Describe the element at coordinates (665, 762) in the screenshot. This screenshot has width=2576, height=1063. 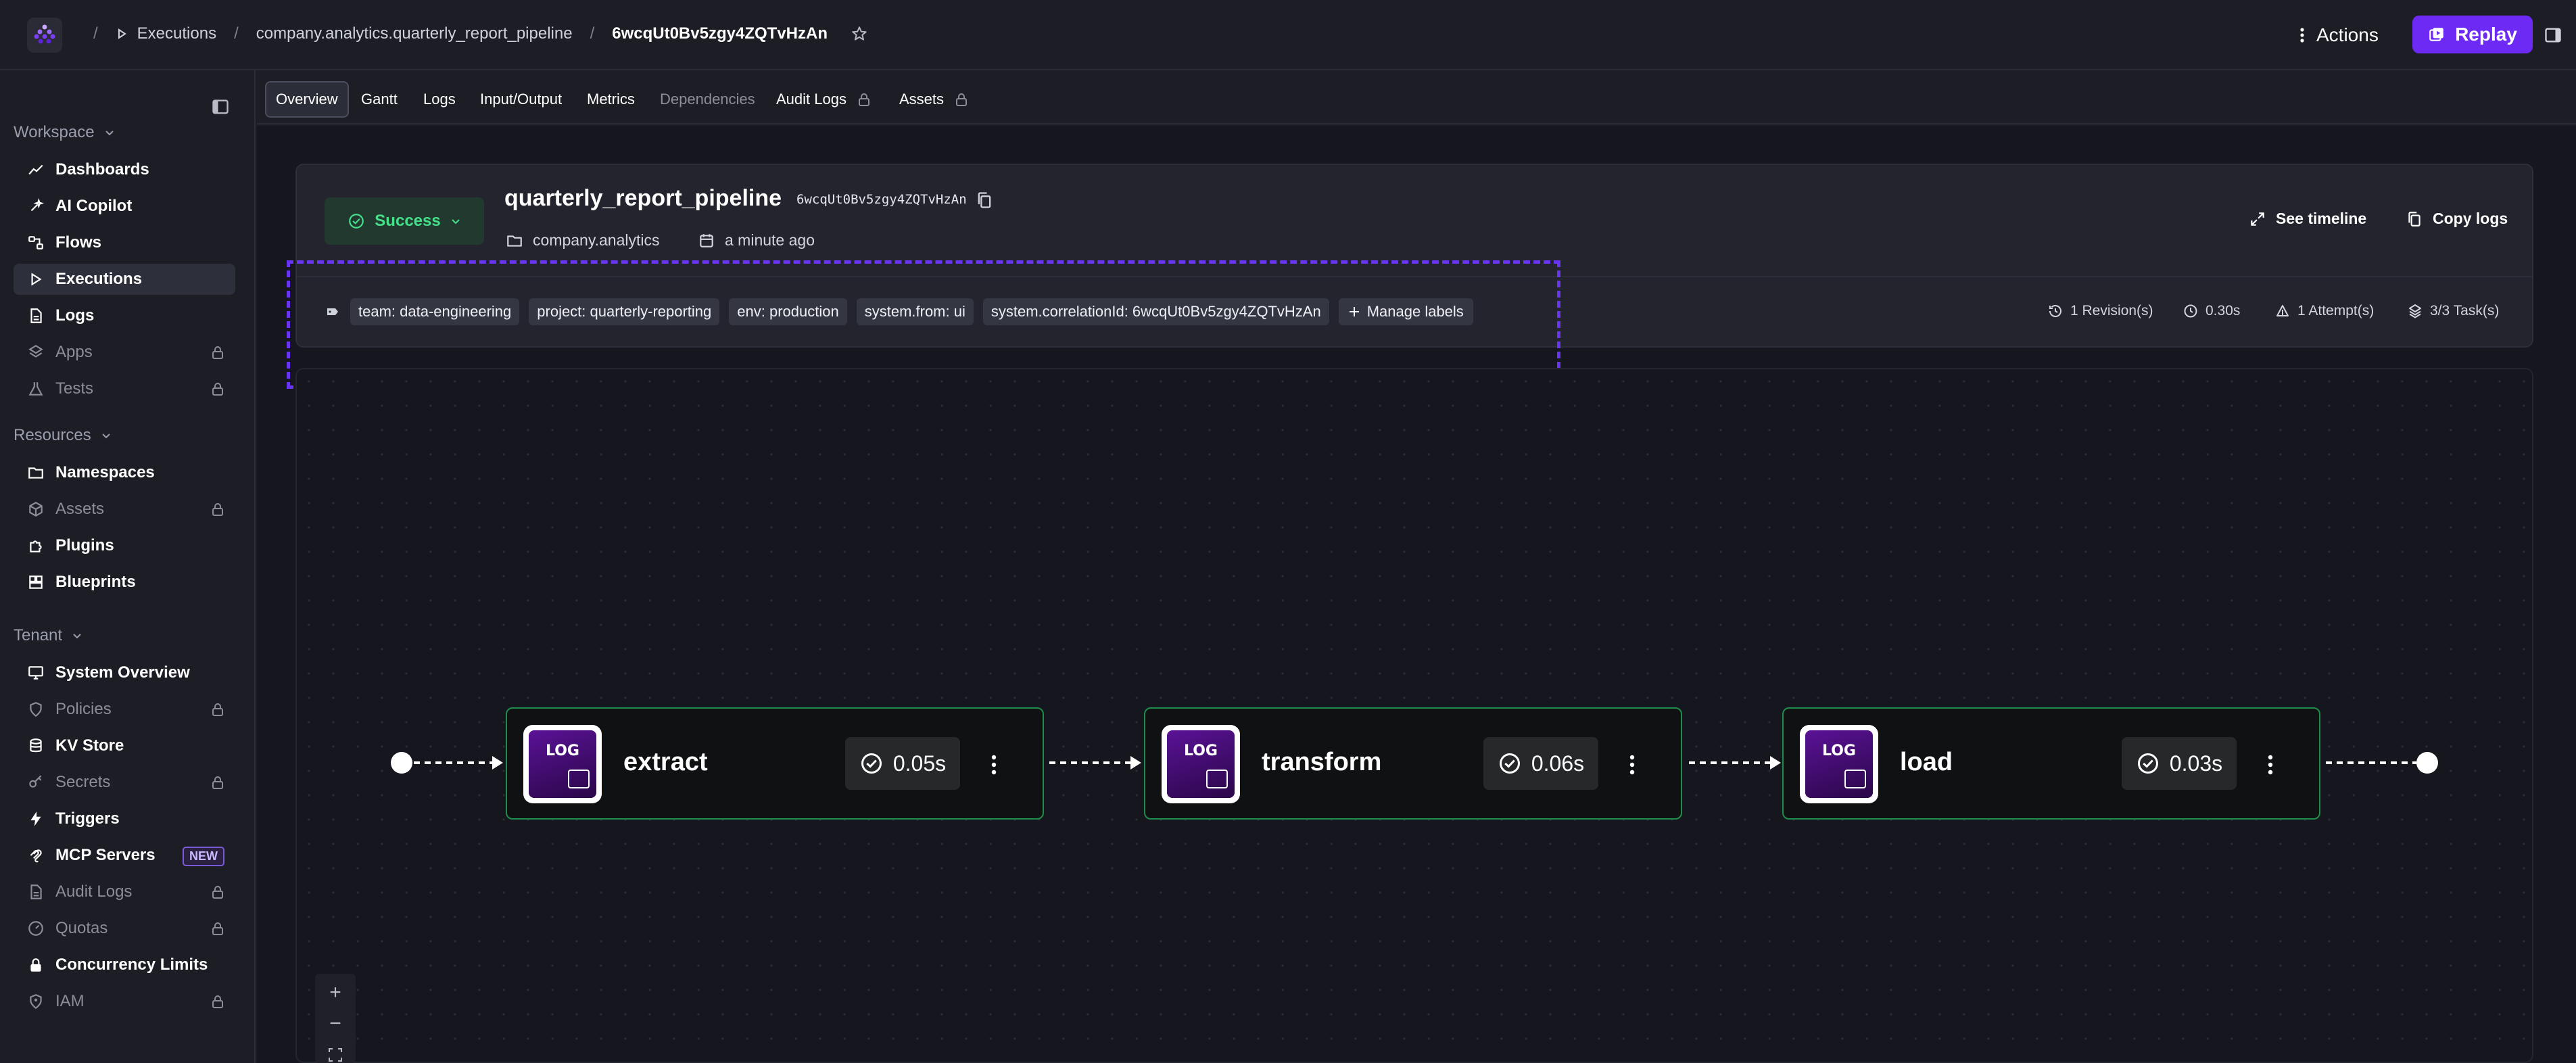
I see `node-name: extract` at that location.